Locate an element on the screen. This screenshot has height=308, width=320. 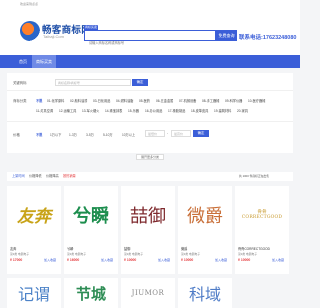
category-label: 商标分类 is located at coordinates (20, 101).